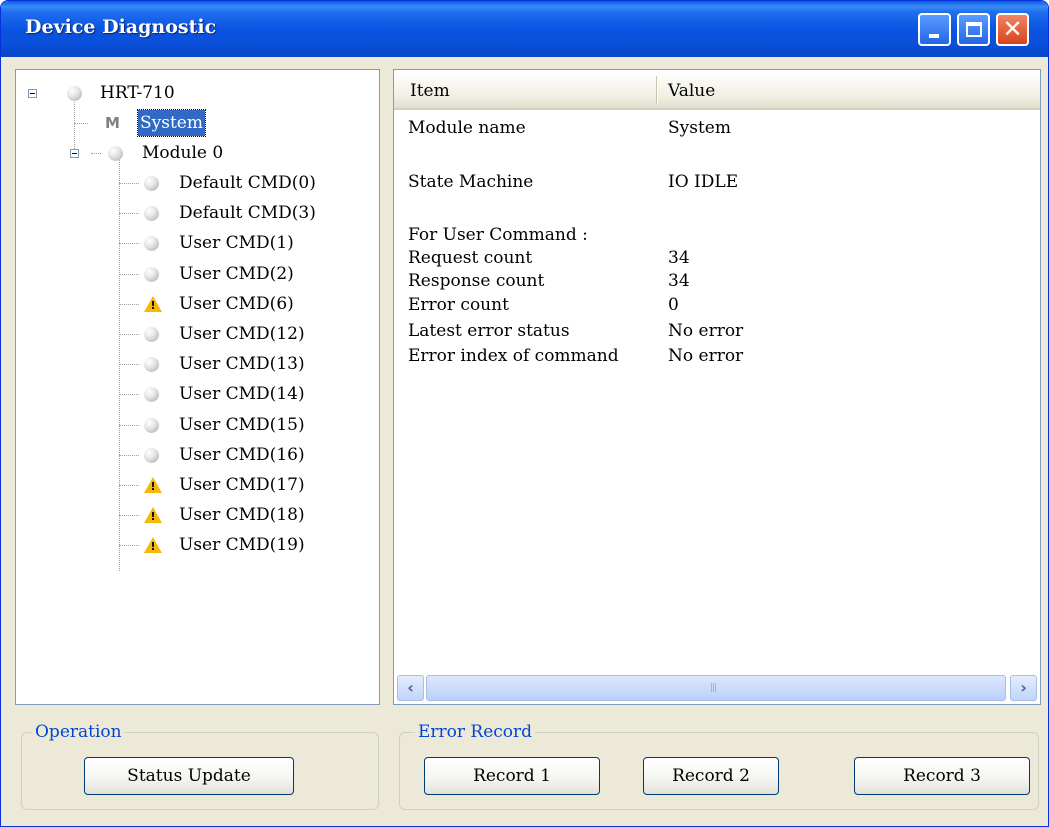  I want to click on tree-node-command: User CMD(15), so click(181, 425).